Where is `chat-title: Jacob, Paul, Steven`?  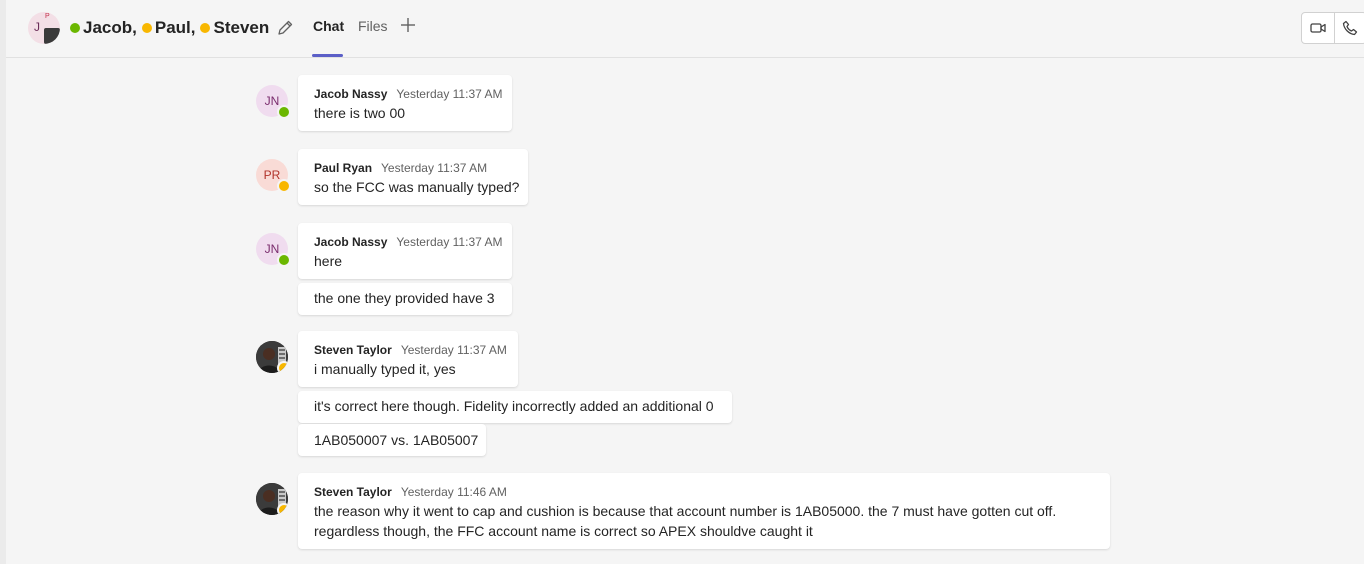
chat-title: Jacob, Paul, Steven is located at coordinates (182, 28).